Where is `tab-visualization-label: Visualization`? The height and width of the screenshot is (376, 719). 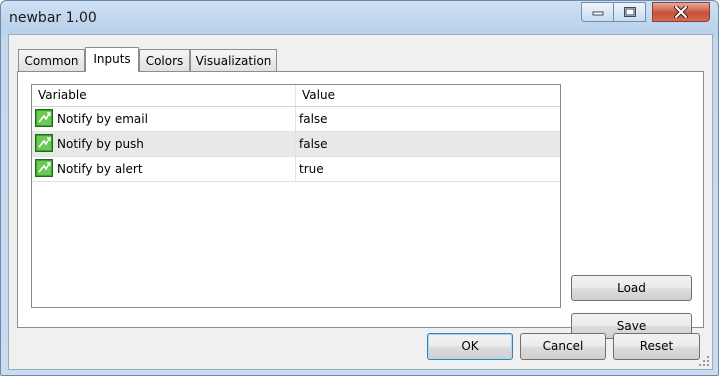 tab-visualization-label: Visualization is located at coordinates (233, 61).